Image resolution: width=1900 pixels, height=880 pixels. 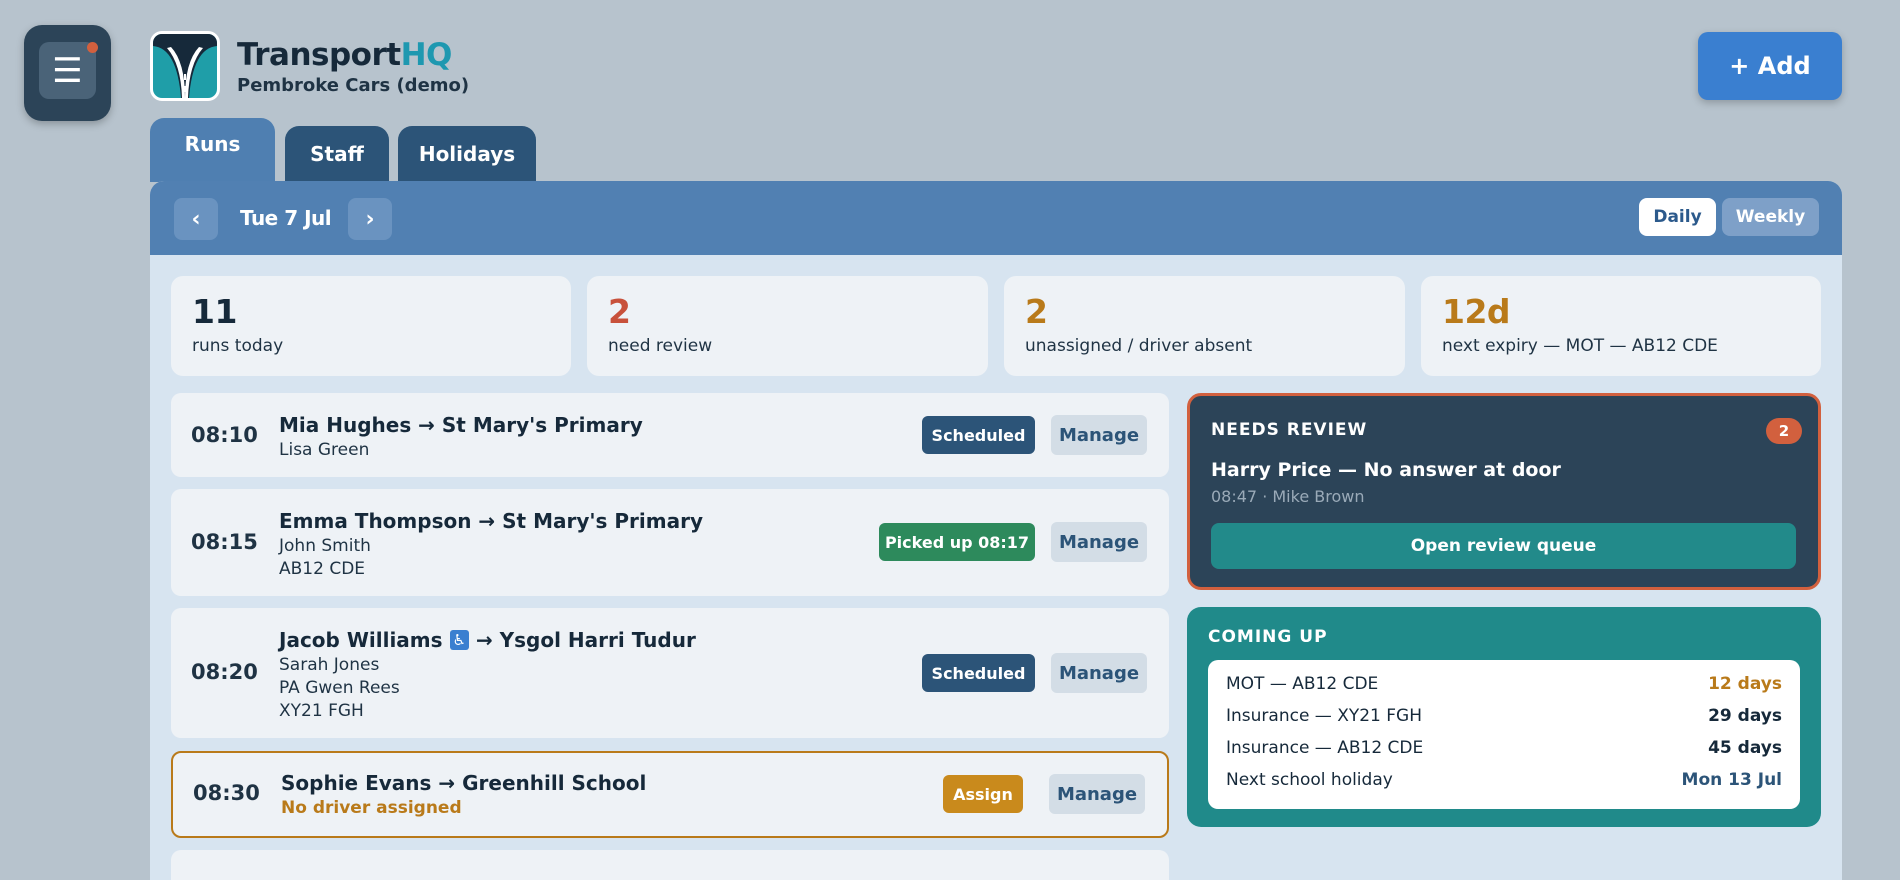 I want to click on item-label: Insurance — XY21 FGH, so click(x=1324, y=716).